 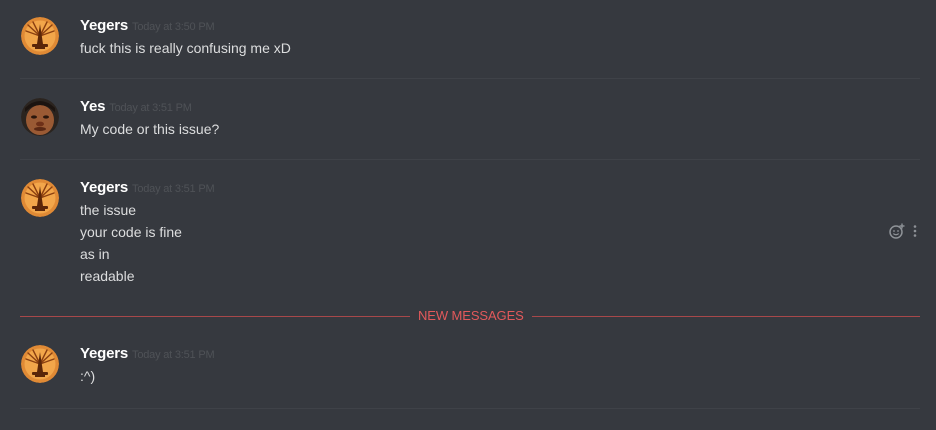 I want to click on message-text: readable, so click(x=107, y=276).